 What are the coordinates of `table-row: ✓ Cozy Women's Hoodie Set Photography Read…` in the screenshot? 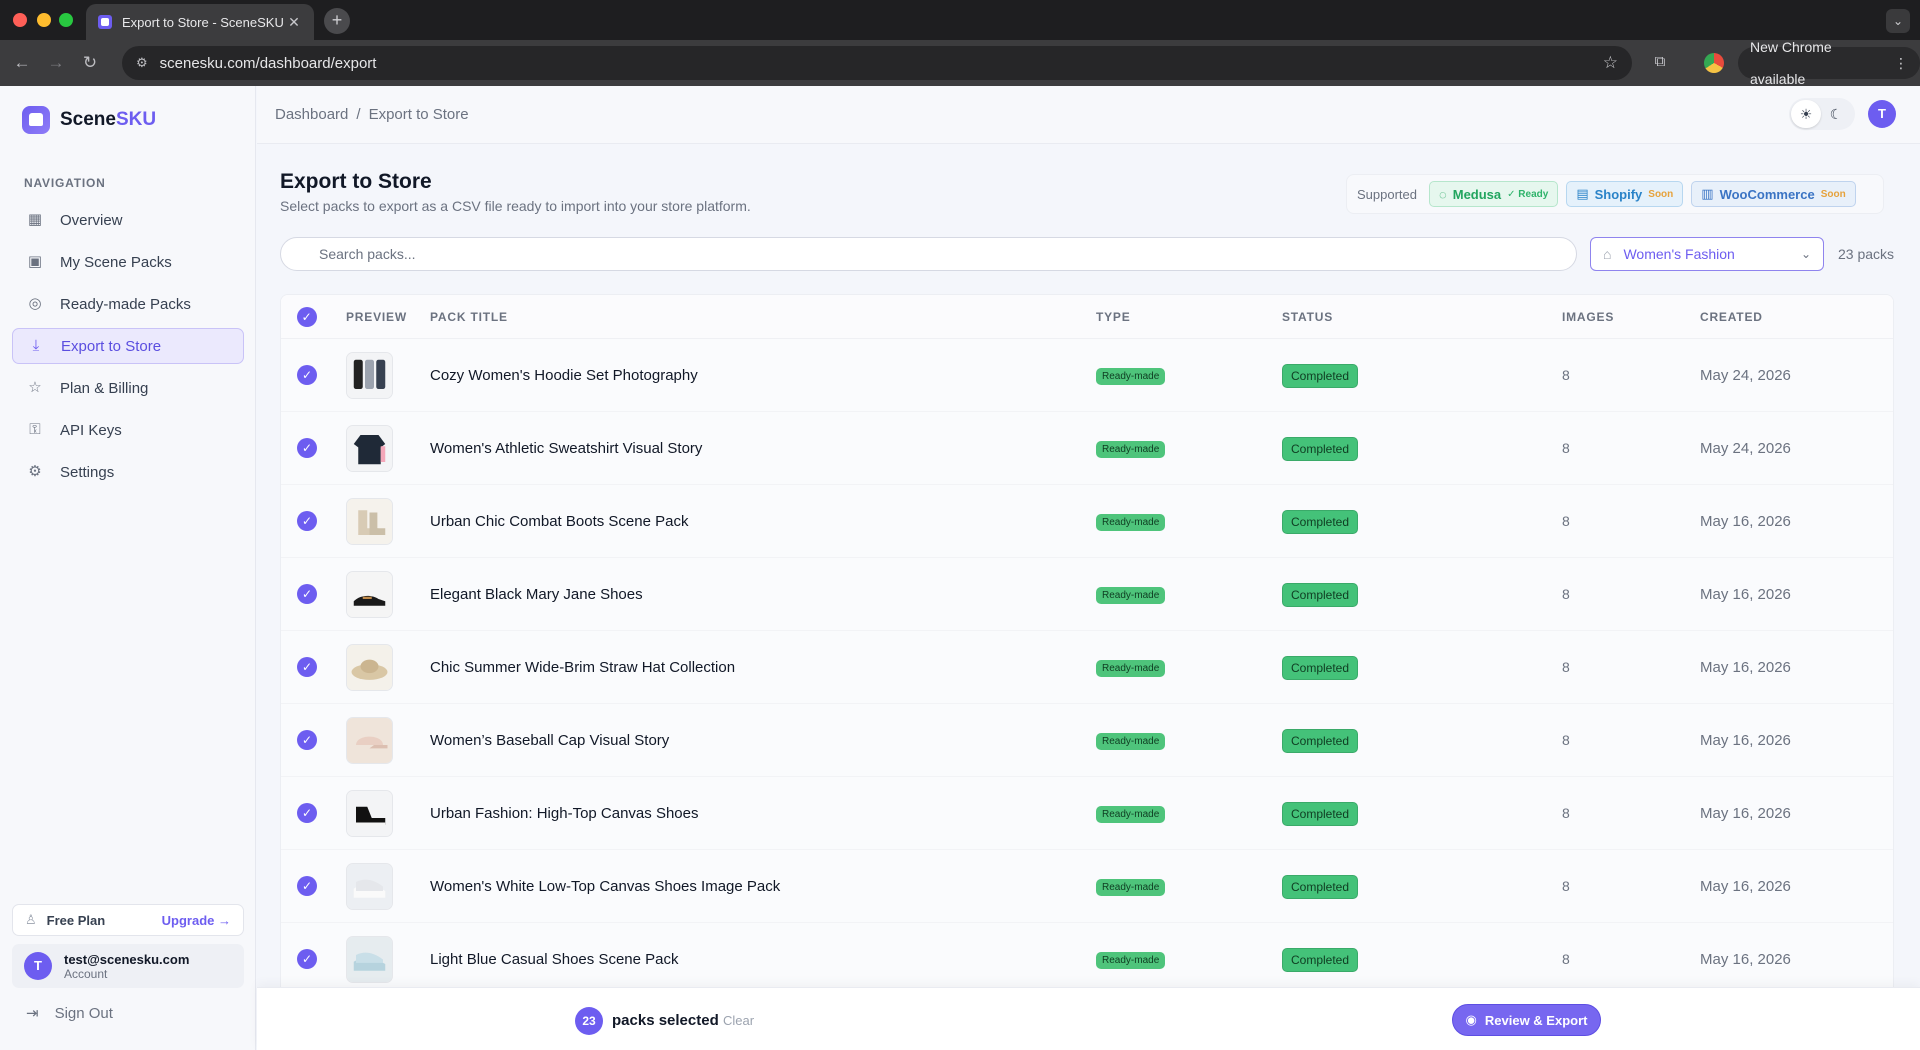 It's located at (1087, 375).